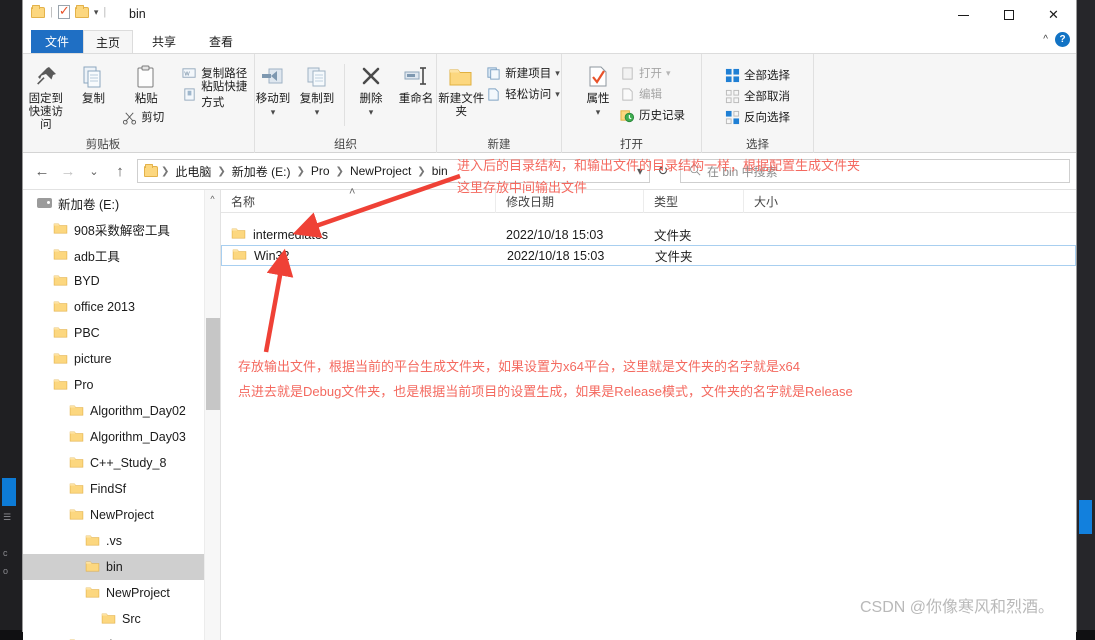 This screenshot has width=1095, height=640. What do you see at coordinates (652, 94) in the screenshot?
I see `edit-button: 编辑` at bounding box center [652, 94].